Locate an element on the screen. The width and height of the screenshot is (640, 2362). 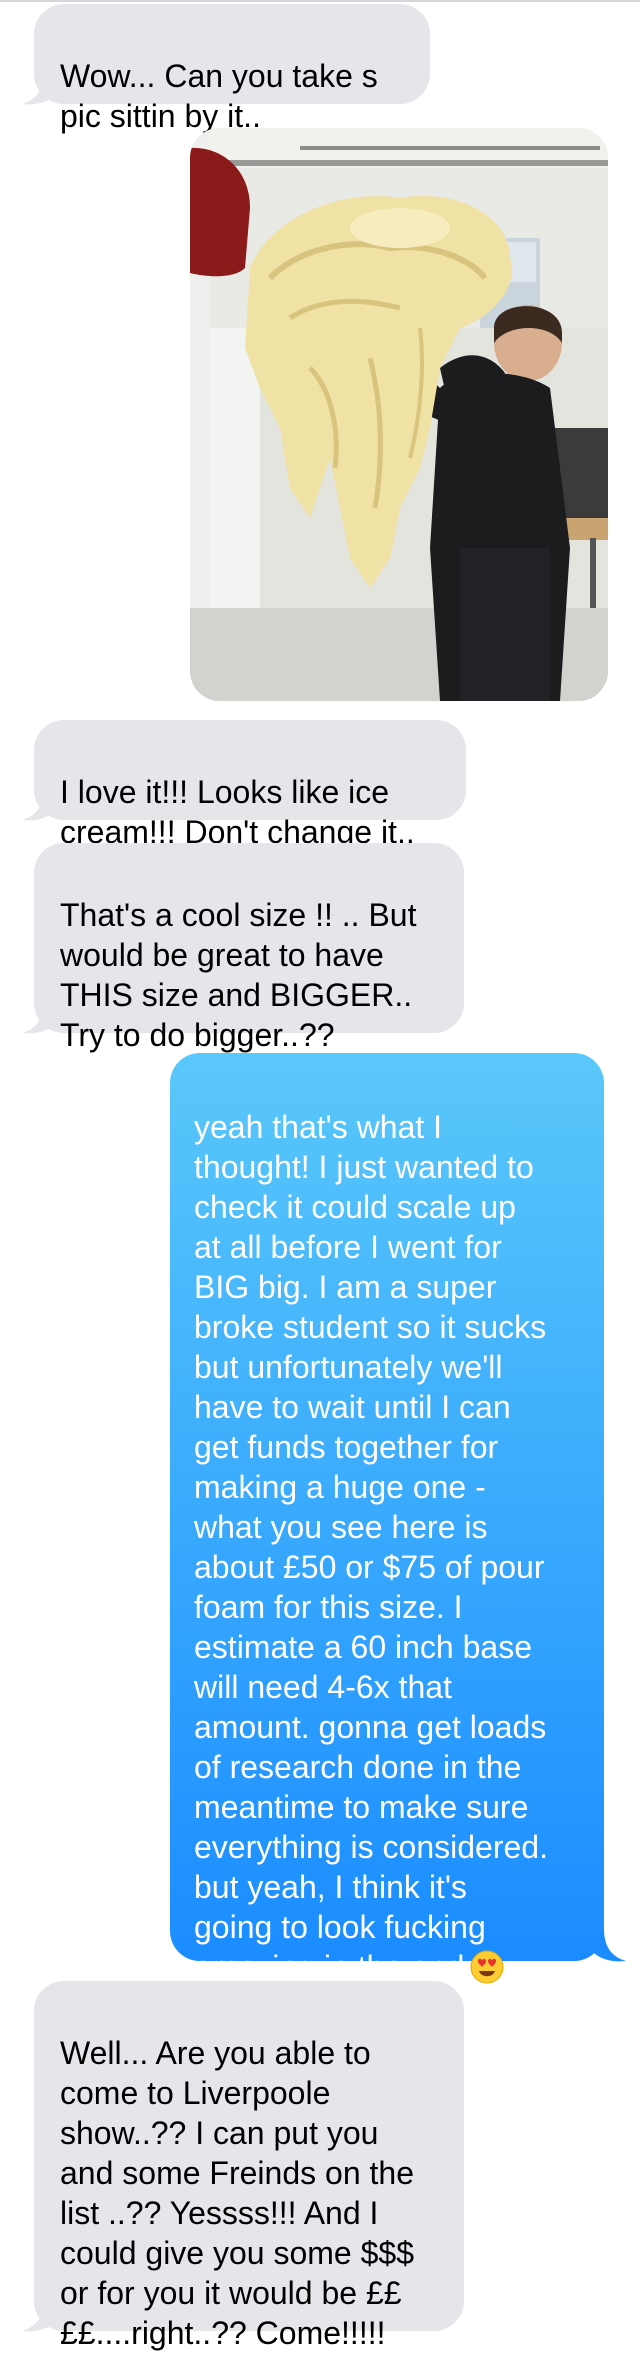
incoming-message-bubble: Wow... Can you take s pic sittin by it.. is located at coordinates (232, 69).